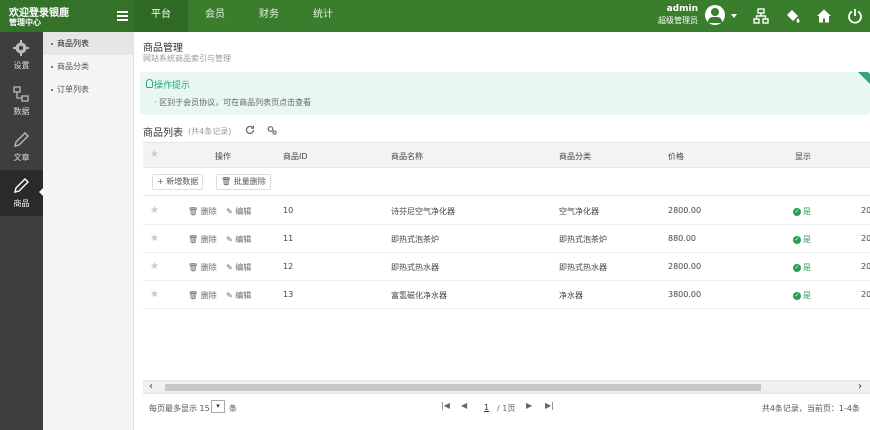 Image resolution: width=870 pixels, height=430 pixels. What do you see at coordinates (506, 182) in the screenshot?
I see `table-toolbar: + 新增数据 🗑 批量删除` at bounding box center [506, 182].